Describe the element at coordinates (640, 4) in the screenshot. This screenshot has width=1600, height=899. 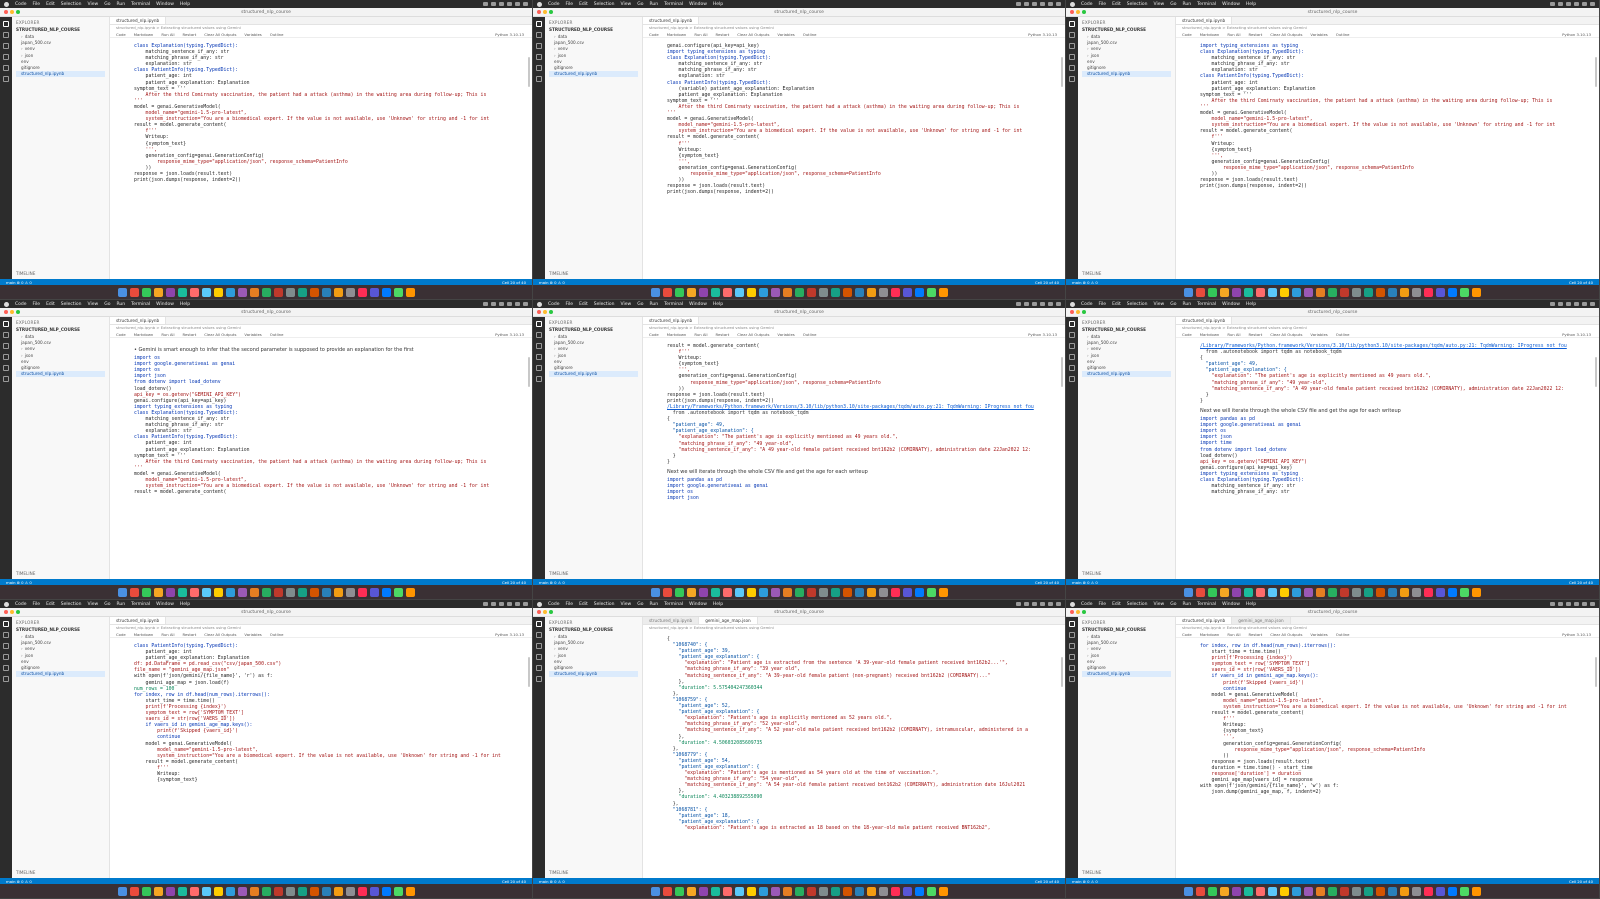
I see `menu-item: Go` at that location.